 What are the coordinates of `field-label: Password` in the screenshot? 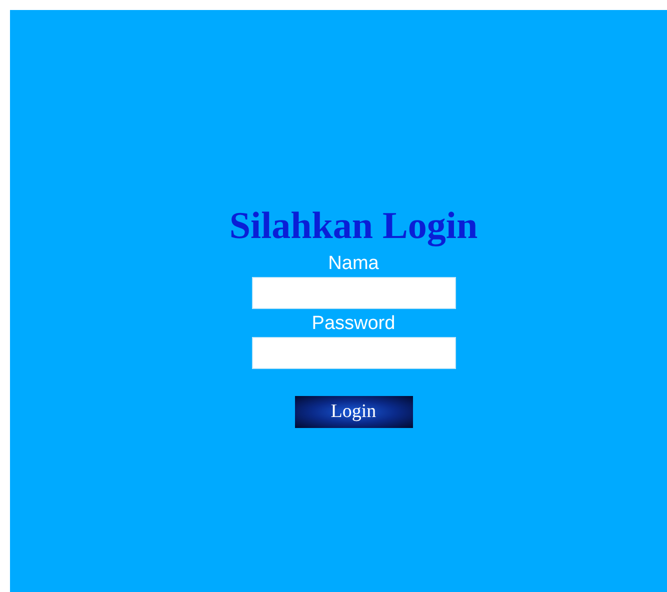 It's located at (354, 324).